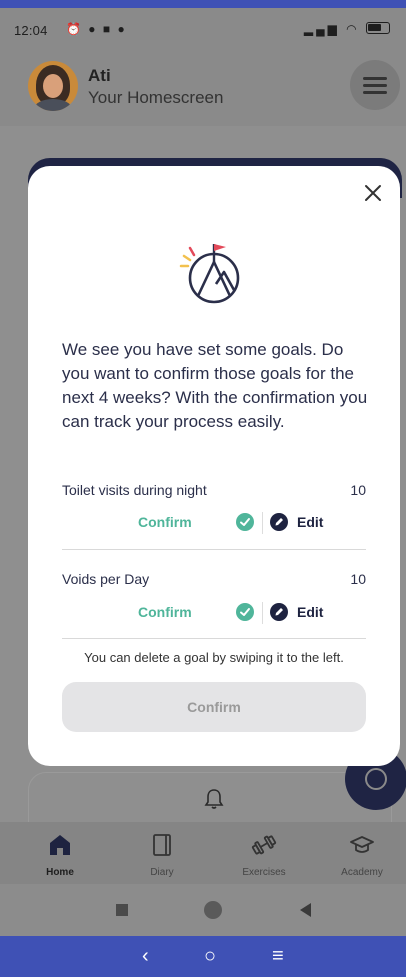 Image resolution: width=406 pixels, height=977 pixels. What do you see at coordinates (156, 97) in the screenshot?
I see `header-subtitle: Your Homescreen` at bounding box center [156, 97].